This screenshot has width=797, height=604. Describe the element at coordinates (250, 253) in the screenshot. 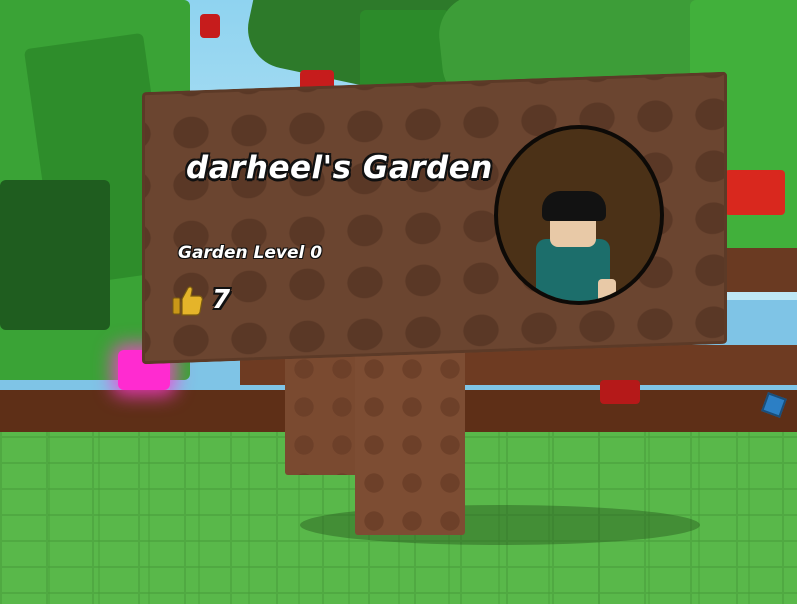

I see `garden-level: Garden Level 0` at that location.